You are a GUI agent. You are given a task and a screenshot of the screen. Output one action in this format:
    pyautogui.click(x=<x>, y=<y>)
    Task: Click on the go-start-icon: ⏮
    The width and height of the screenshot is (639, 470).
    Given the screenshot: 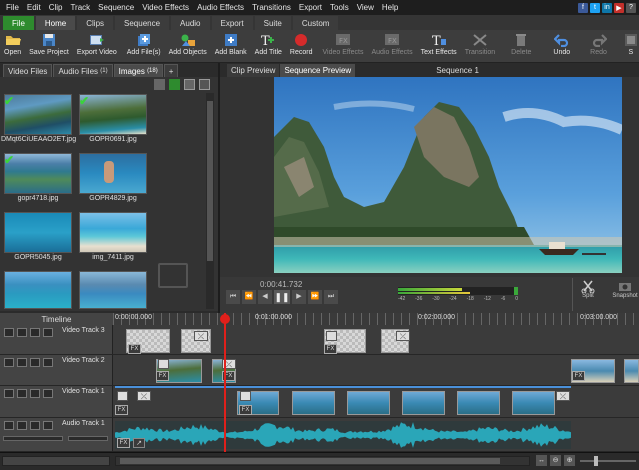 What is the action you would take?
    pyautogui.click(x=233, y=297)
    